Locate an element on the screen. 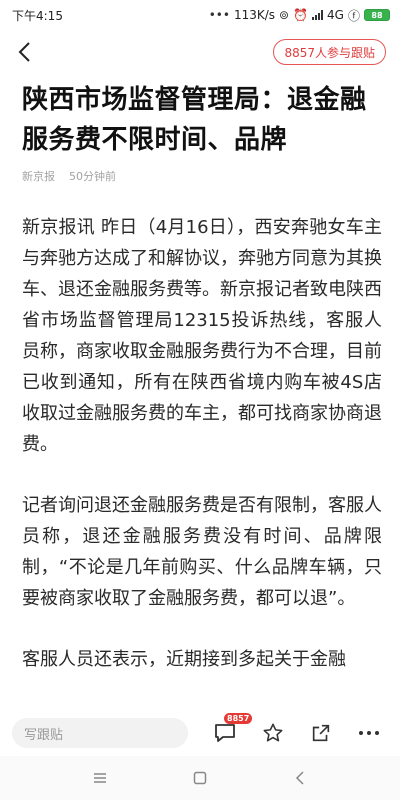 The image size is (400, 800). article-paragraph: 客服人员还表示，近期接到多起关于金融 is located at coordinates (184, 659).